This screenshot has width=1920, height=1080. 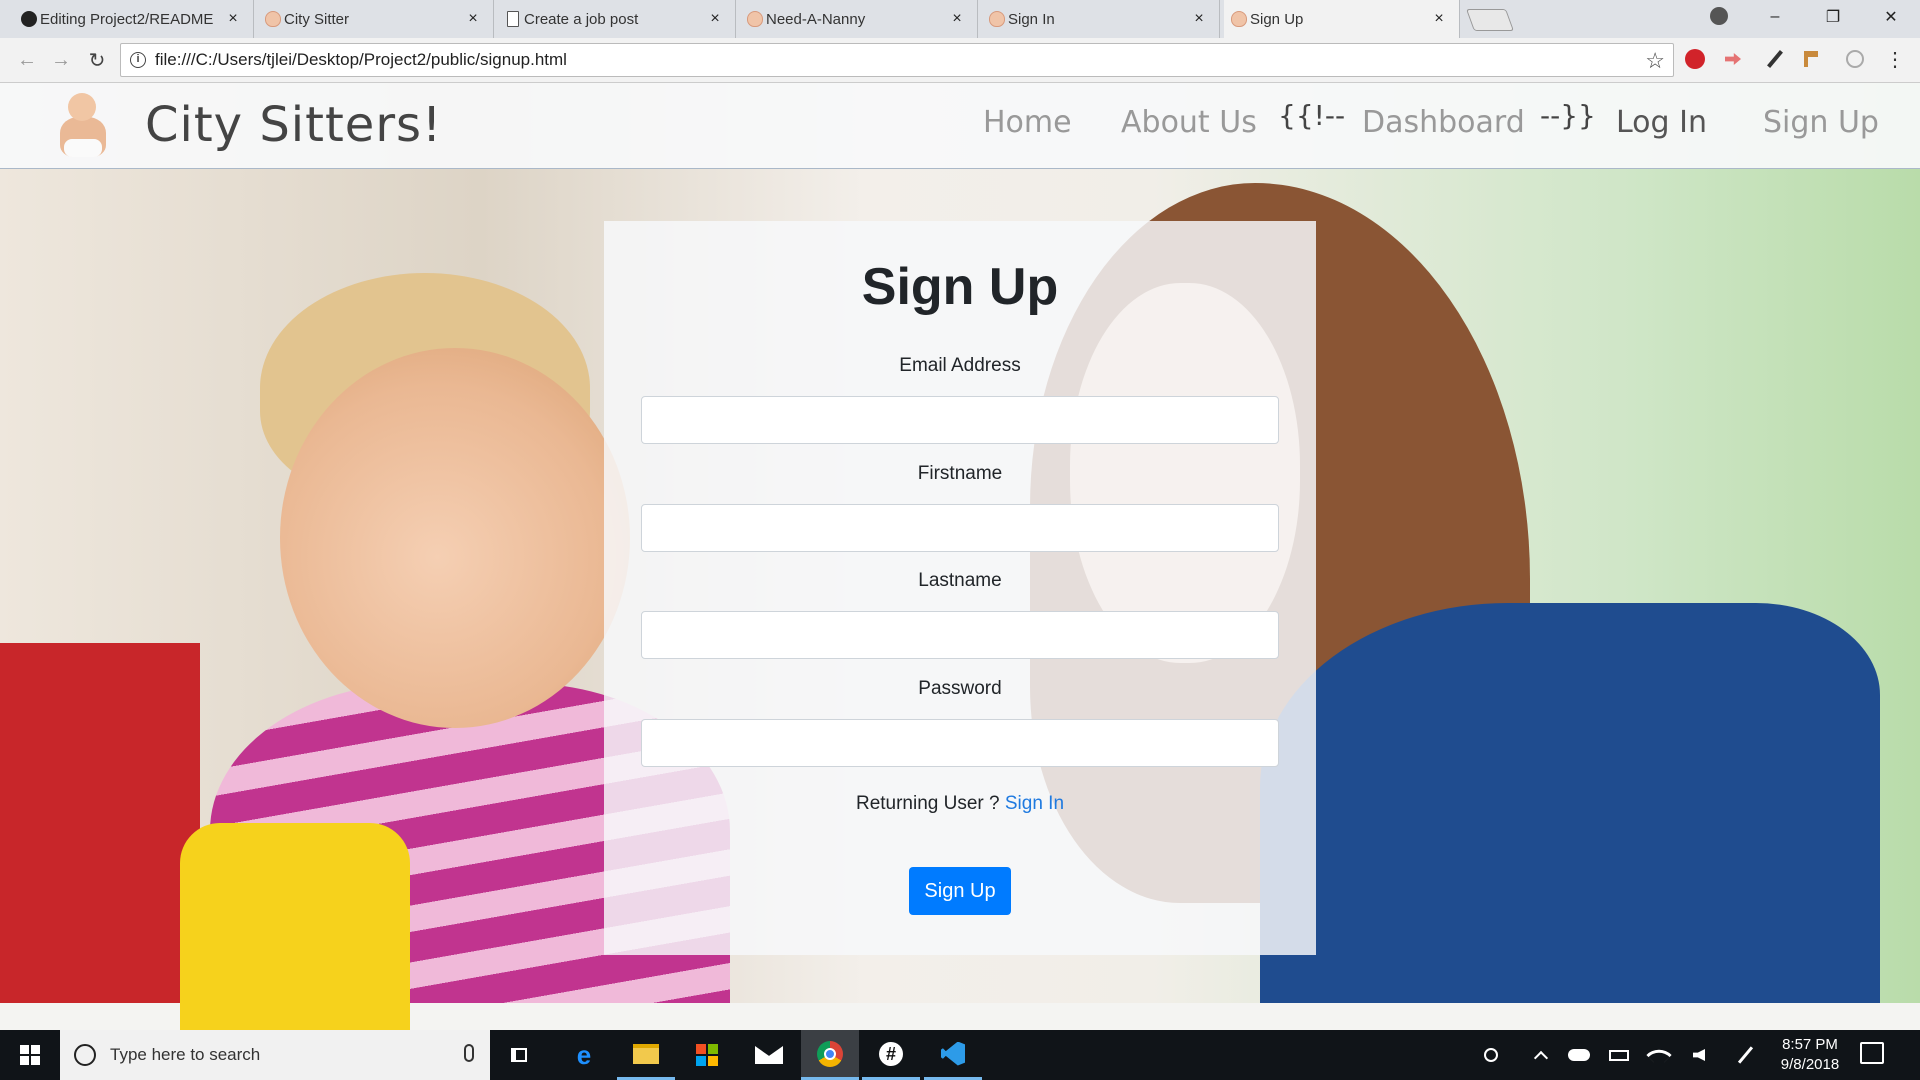 What do you see at coordinates (927, 803) in the screenshot?
I see `returning-user-label: Returning User ?` at bounding box center [927, 803].